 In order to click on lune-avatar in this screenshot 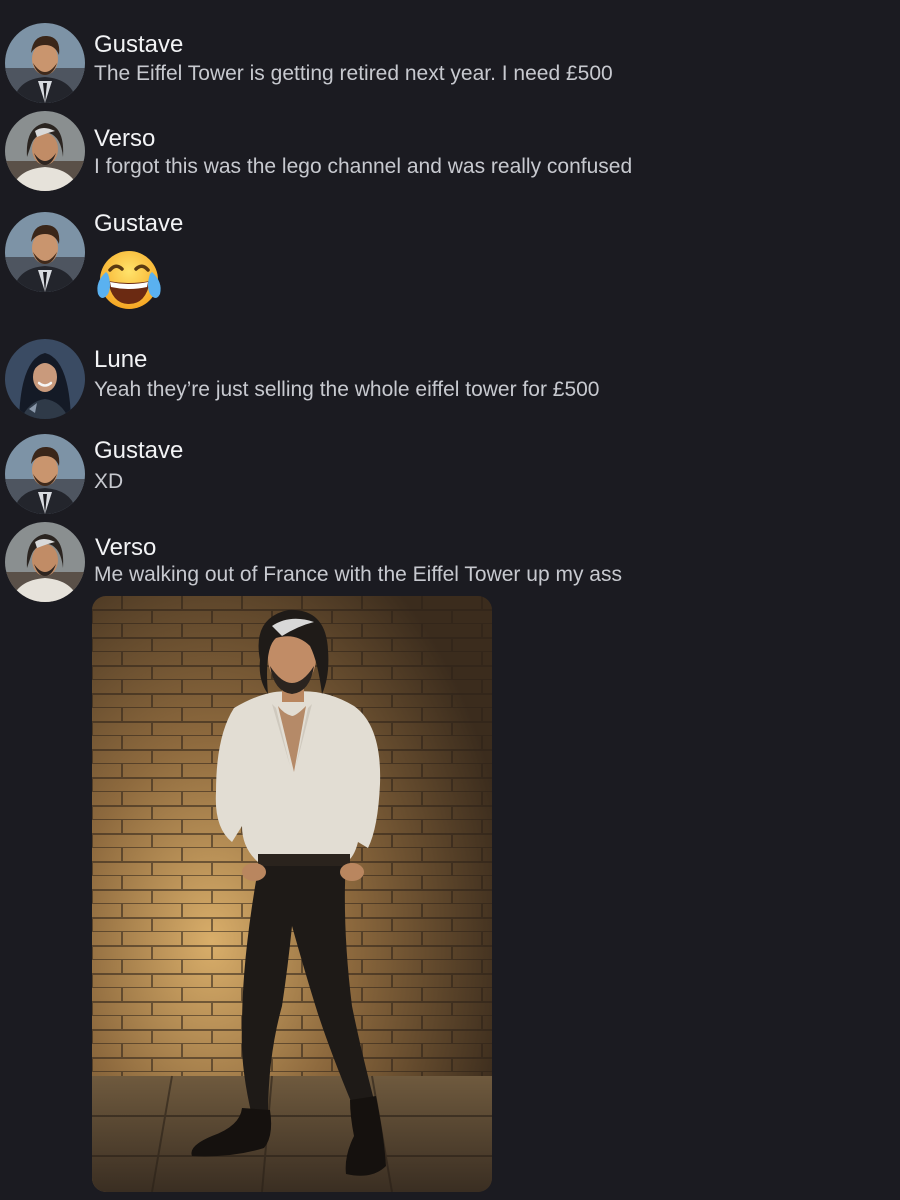, I will do `click(45, 379)`.